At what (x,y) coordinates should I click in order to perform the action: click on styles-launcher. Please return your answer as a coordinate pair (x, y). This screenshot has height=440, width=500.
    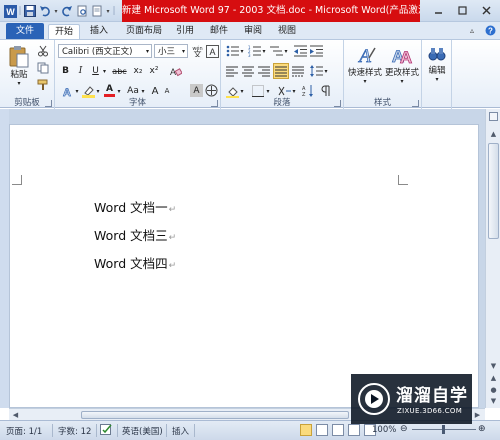
    Looking at the image, I should click on (415, 103).